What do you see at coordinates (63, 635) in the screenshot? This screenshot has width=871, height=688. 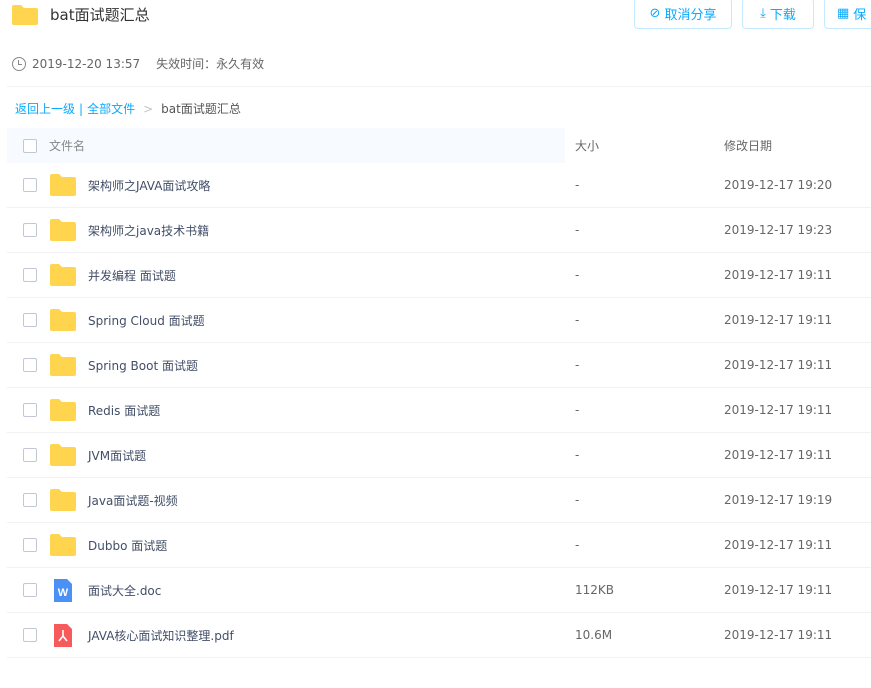 I see `pdf-icon` at bounding box center [63, 635].